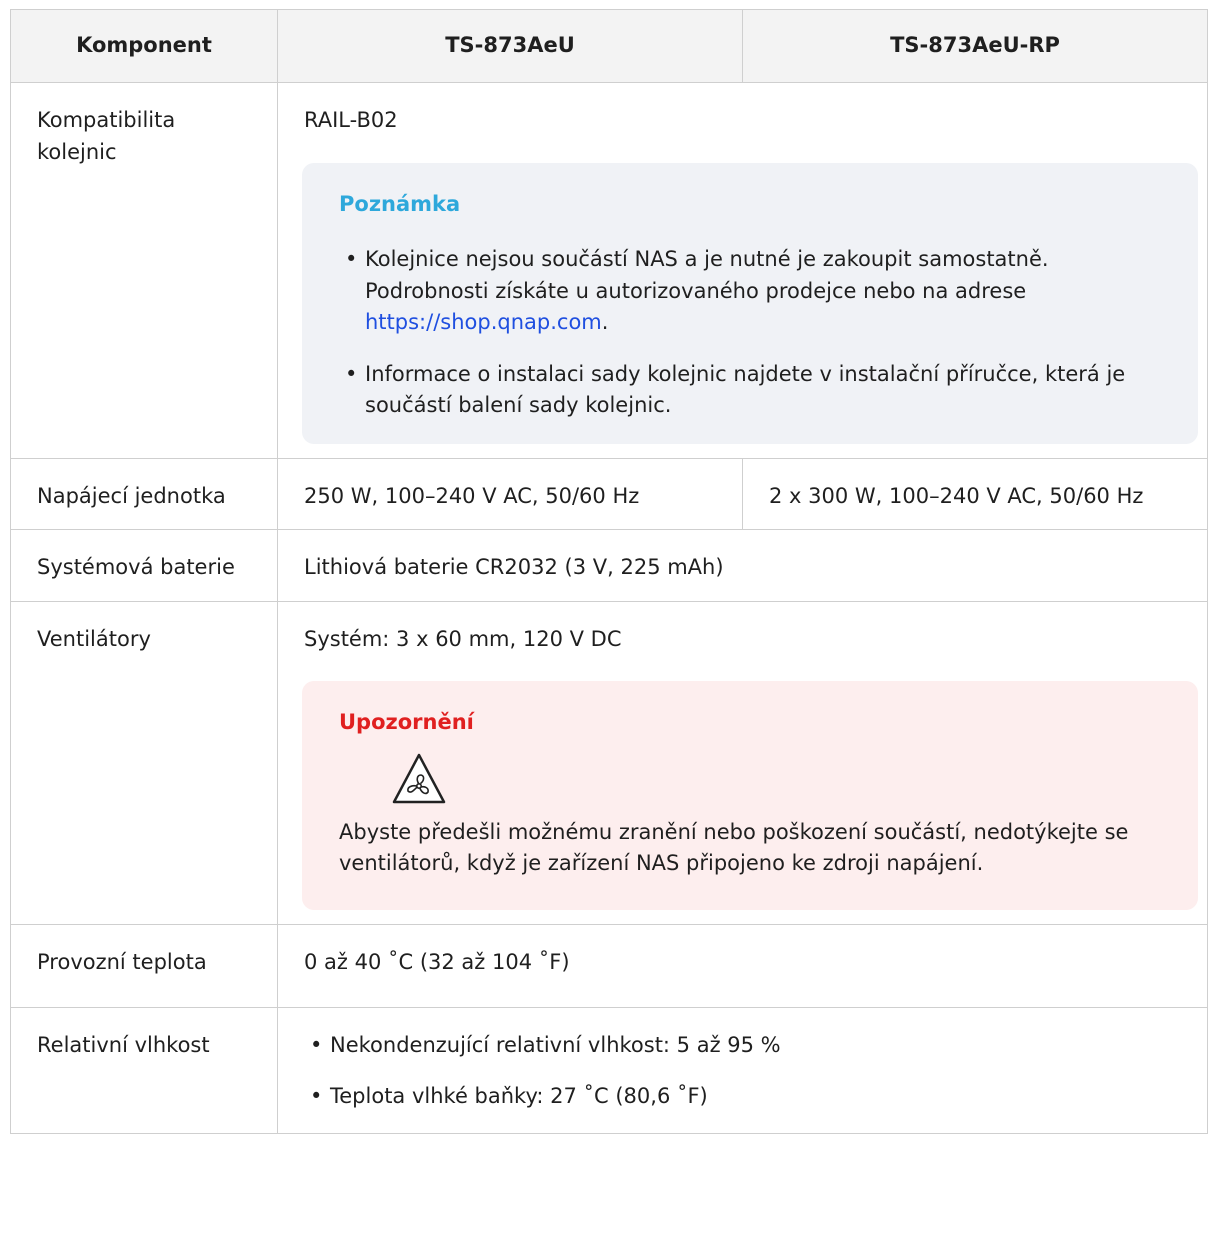 Image resolution: width=1208 pixels, height=1245 pixels. What do you see at coordinates (144, 762) in the screenshot?
I see `fans-label: Ventilátory` at bounding box center [144, 762].